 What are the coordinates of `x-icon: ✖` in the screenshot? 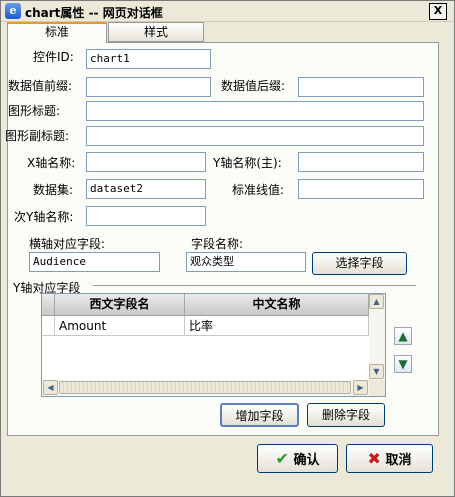 It's located at (374, 458).